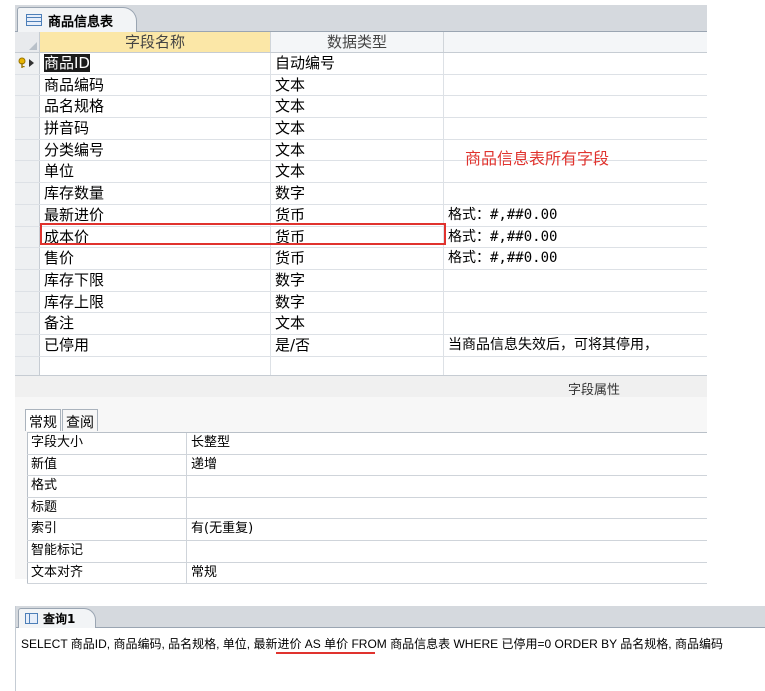  I want to click on property-row: 新值 递增, so click(367, 465).